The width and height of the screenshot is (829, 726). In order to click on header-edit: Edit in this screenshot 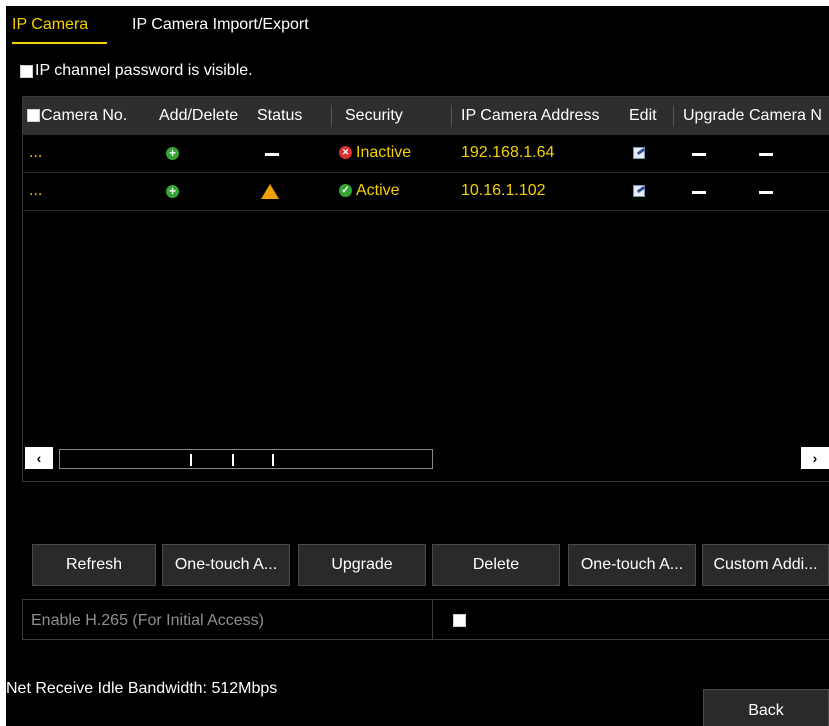, I will do `click(643, 116)`.